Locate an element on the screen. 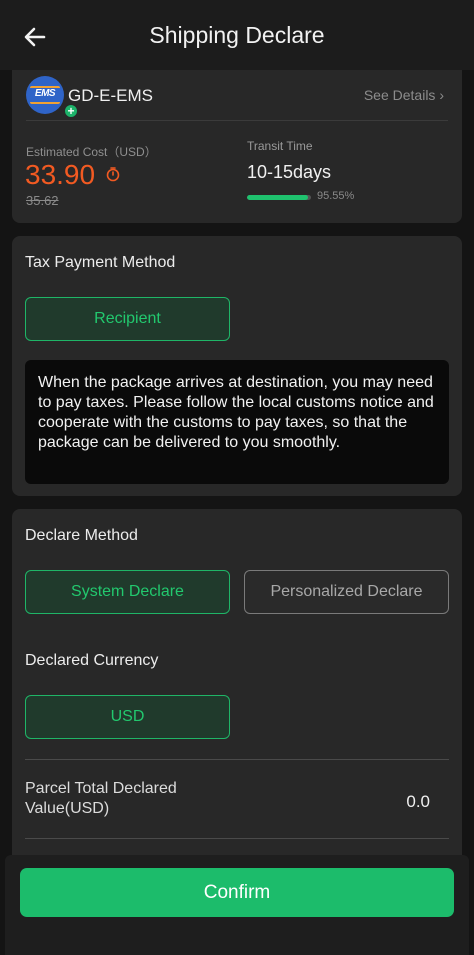 This screenshot has width=474, height=955. declare-method-title: Declare Method is located at coordinates (81, 535).